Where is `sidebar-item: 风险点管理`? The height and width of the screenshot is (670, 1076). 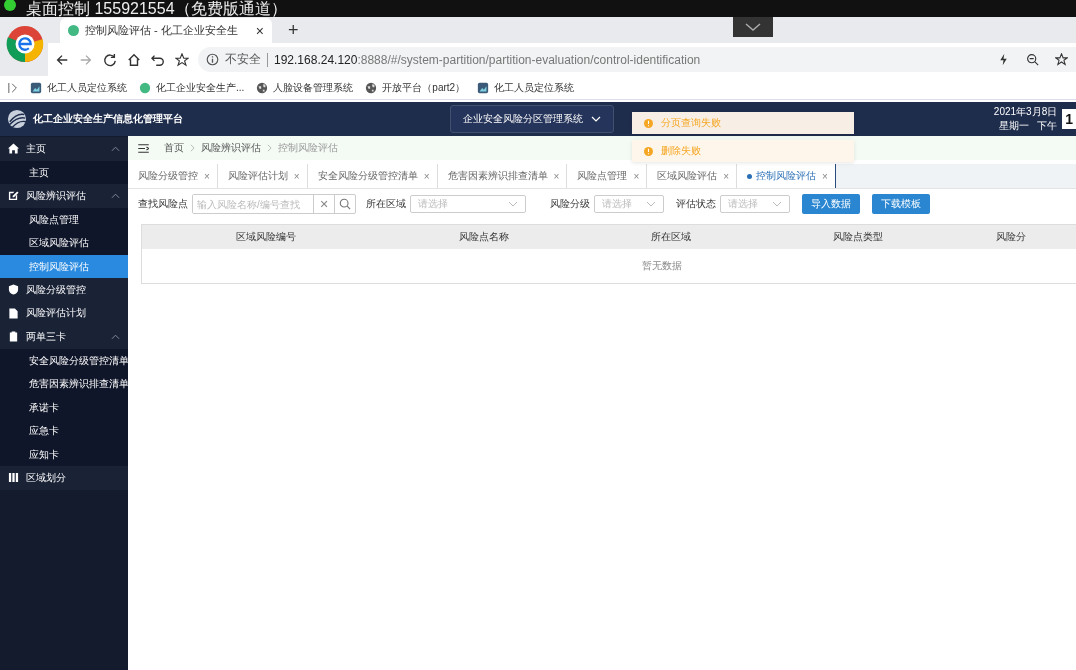 sidebar-item: 风险点管理 is located at coordinates (64, 219).